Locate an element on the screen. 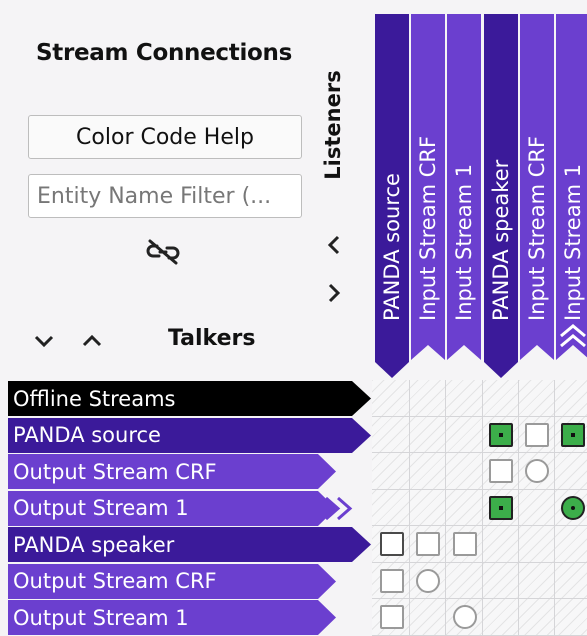  talkers-label: Talkers is located at coordinates (212, 338).